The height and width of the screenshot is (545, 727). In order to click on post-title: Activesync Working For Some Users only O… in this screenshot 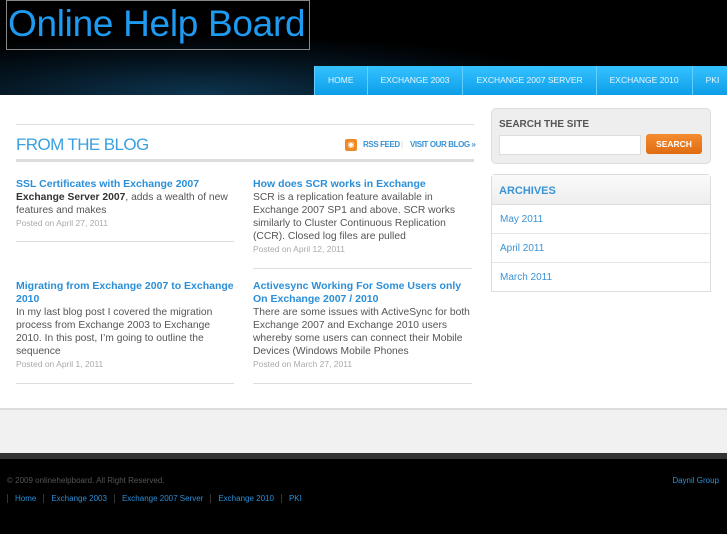, I will do `click(363, 293)`.